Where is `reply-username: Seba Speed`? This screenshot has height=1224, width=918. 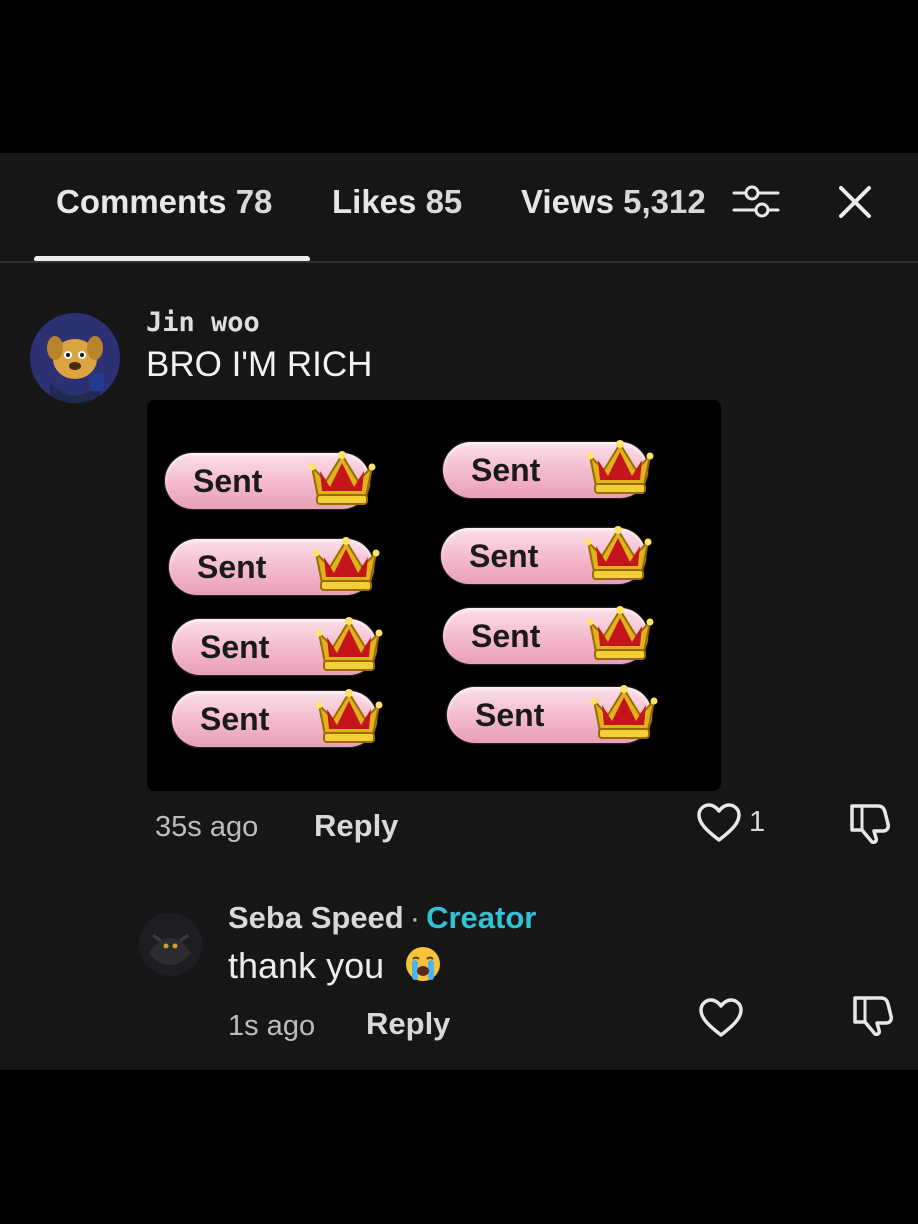 reply-username: Seba Speed is located at coordinates (316, 917).